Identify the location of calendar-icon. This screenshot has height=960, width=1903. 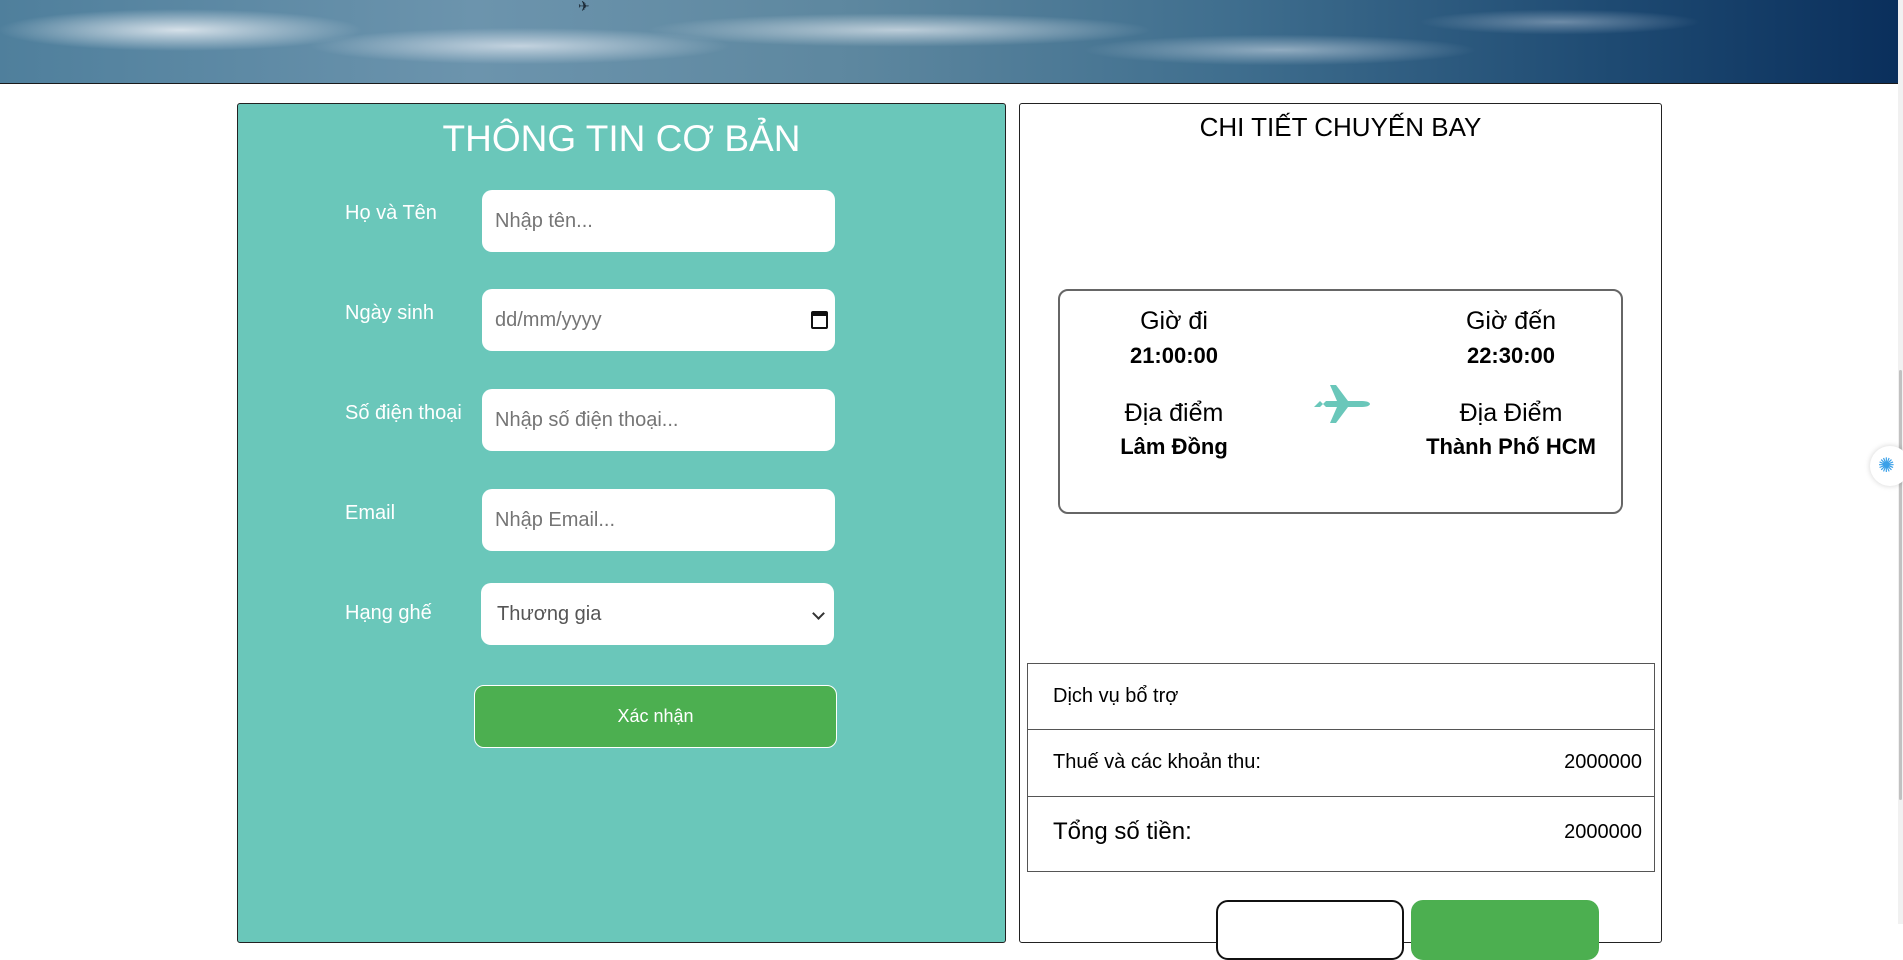
(819, 320).